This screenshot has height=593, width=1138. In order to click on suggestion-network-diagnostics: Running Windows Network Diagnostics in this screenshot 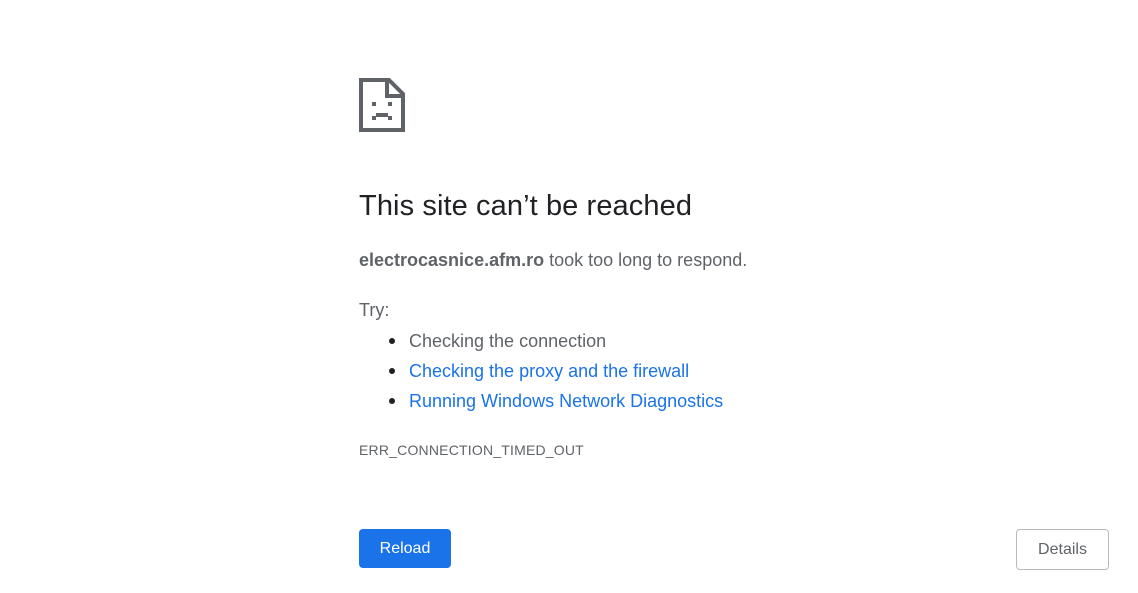, I will do `click(555, 404)`.